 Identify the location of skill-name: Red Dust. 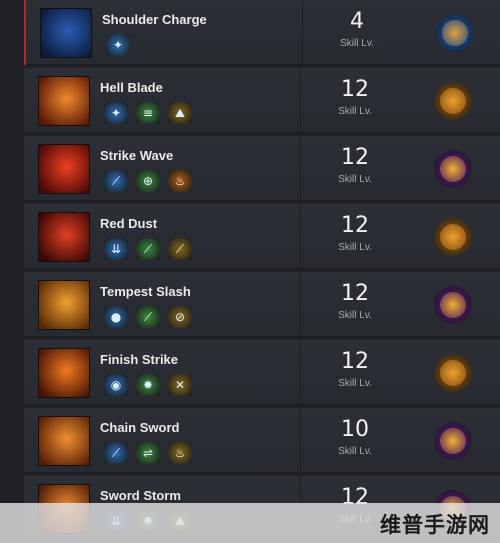
(129, 223).